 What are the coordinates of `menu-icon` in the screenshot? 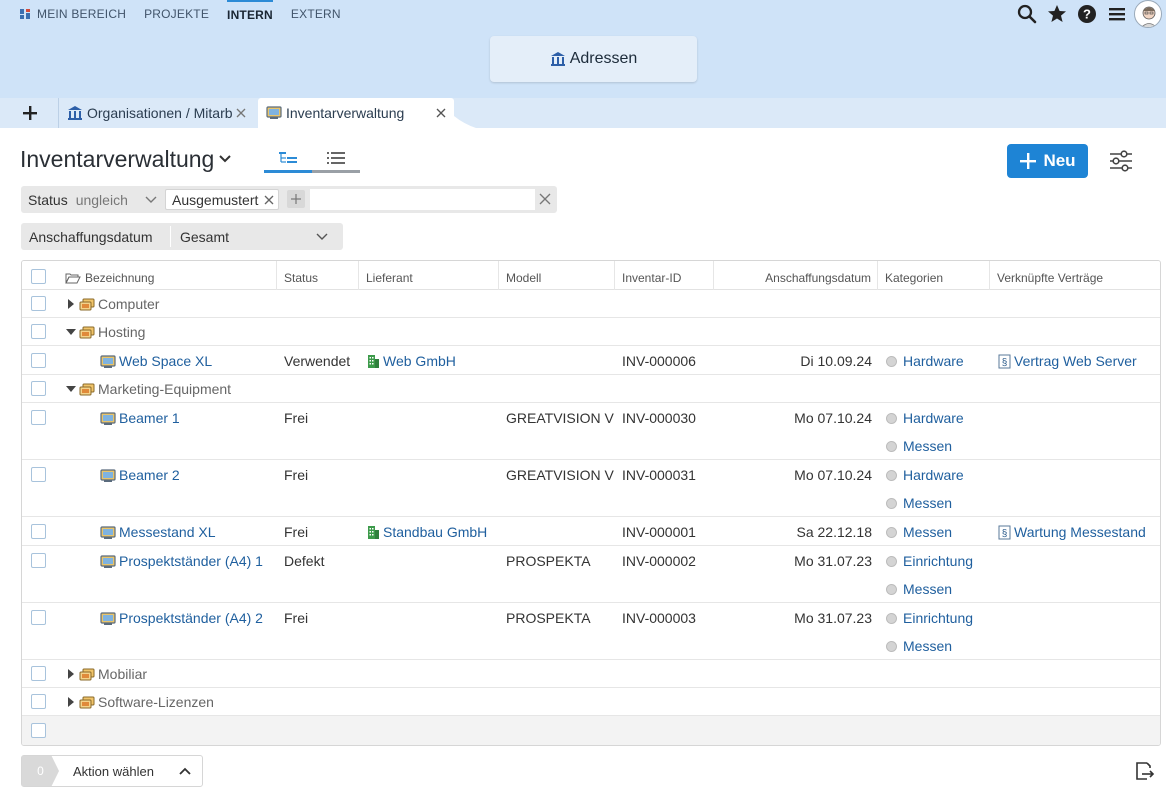 It's located at (1117, 14).